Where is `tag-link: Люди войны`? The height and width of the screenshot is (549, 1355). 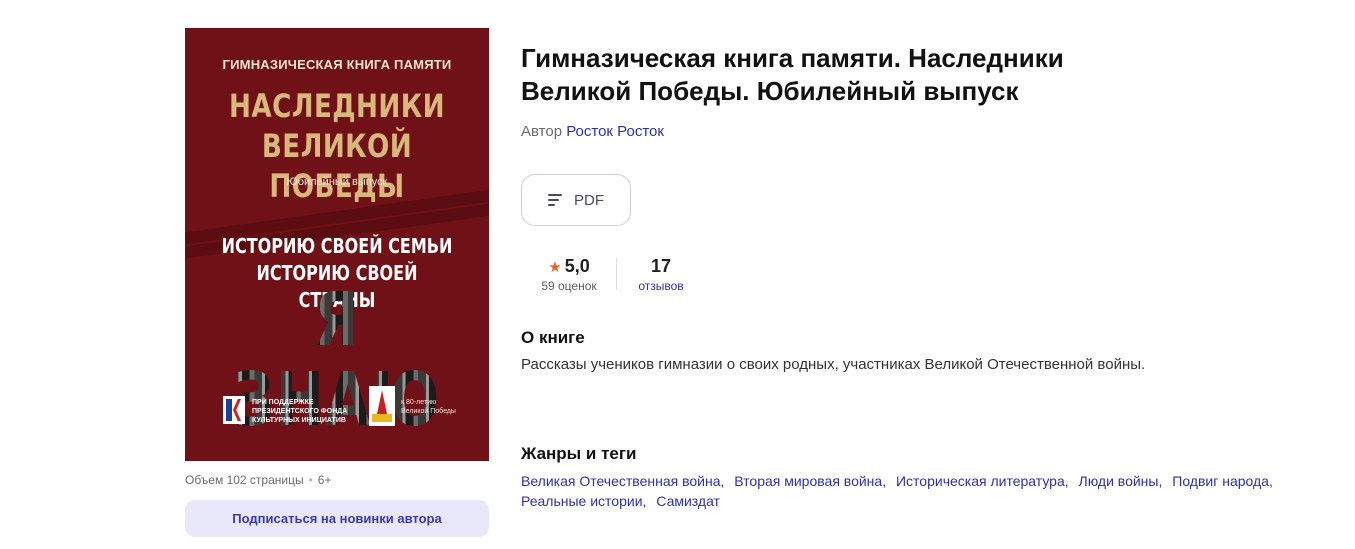
tag-link: Люди войны is located at coordinates (1119, 481).